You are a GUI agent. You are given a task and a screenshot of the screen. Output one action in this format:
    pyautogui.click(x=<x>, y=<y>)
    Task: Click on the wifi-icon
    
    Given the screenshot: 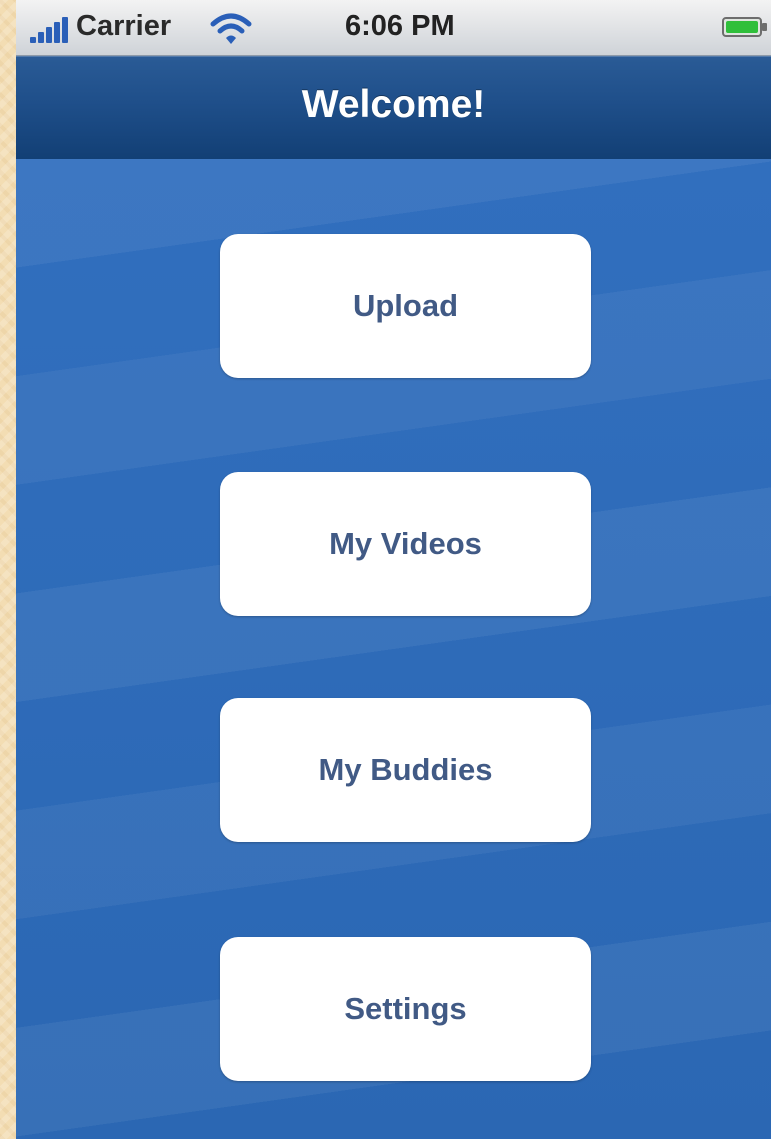 What is the action you would take?
    pyautogui.click(x=231, y=28)
    